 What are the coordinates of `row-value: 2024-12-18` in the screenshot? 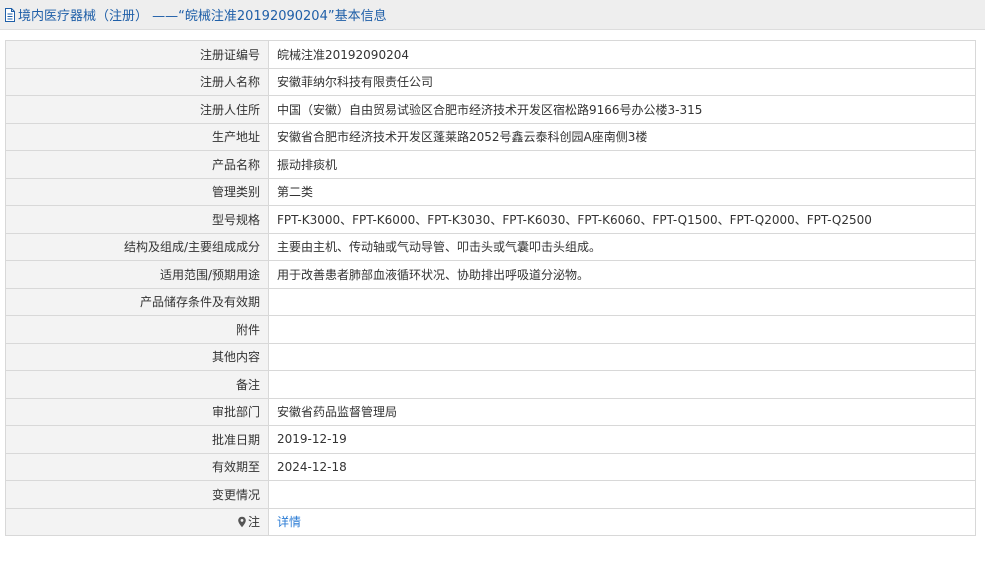 It's located at (622, 466).